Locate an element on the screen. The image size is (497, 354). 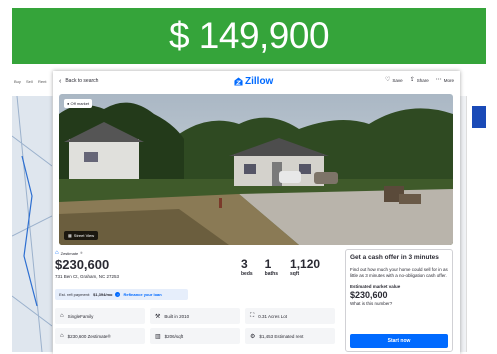
fact-text: $206/sqft is located at coordinates (174, 336).